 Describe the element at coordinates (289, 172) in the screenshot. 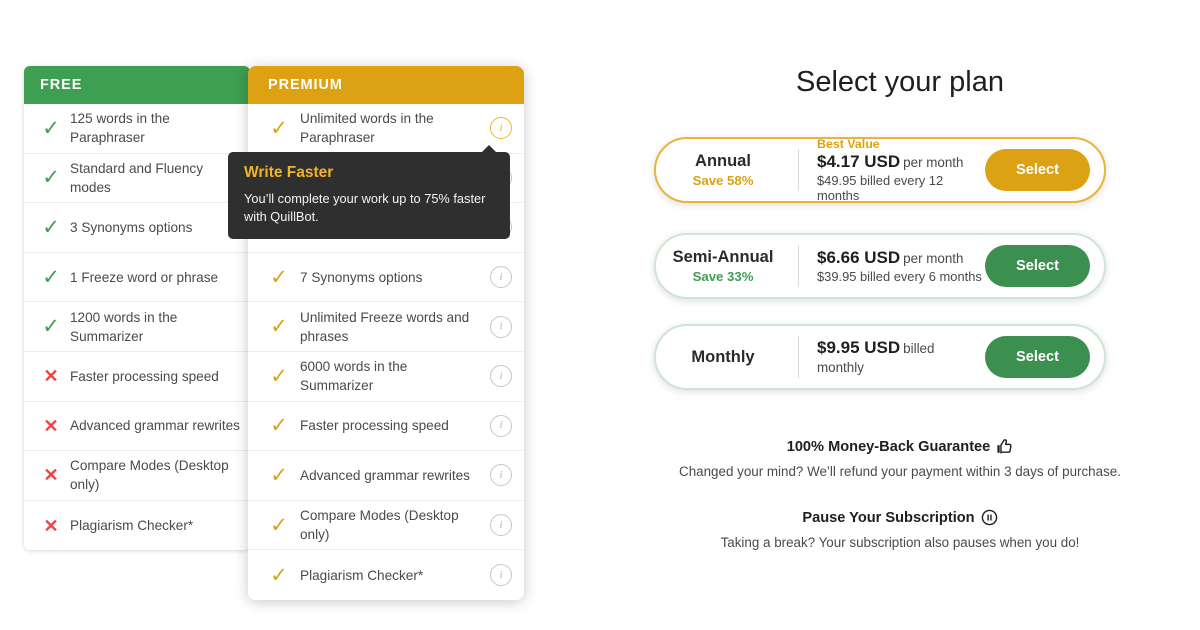

I see `tooltip-title: Write Faster` at that location.